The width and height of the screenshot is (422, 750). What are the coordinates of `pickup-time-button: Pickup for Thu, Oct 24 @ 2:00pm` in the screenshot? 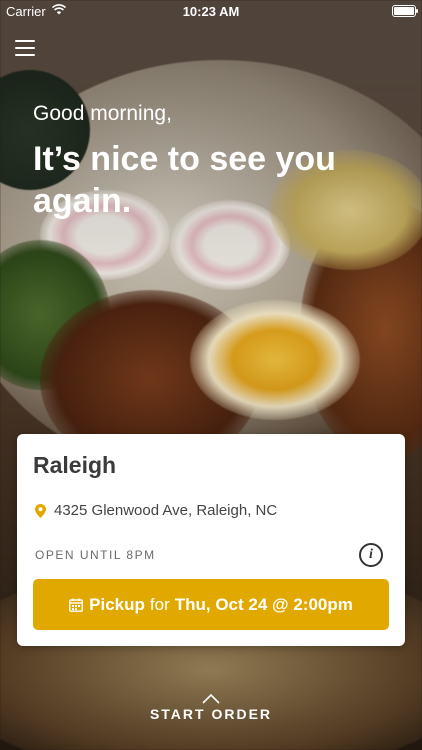 It's located at (211, 604).